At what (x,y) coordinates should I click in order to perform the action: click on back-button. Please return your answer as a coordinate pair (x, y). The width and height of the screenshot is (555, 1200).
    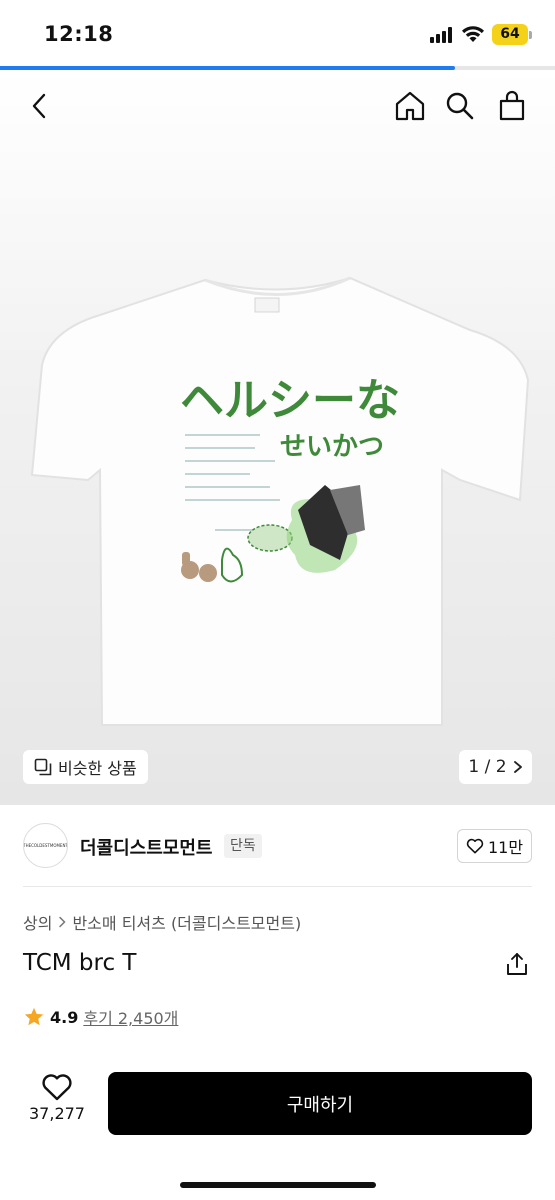
    Looking at the image, I should click on (40, 106).